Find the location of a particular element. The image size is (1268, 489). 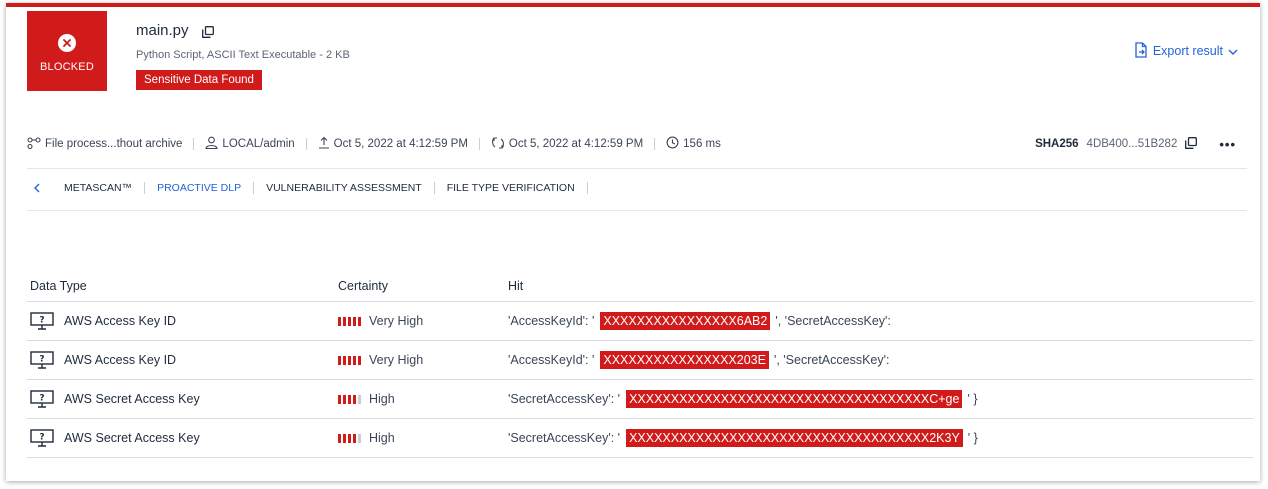

column-header-data-type: Data Type is located at coordinates (182, 286).